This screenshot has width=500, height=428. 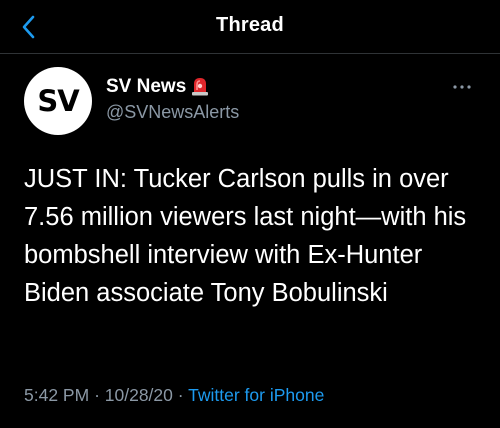 I want to click on tweet-time: 5:42 PM, so click(x=57, y=395).